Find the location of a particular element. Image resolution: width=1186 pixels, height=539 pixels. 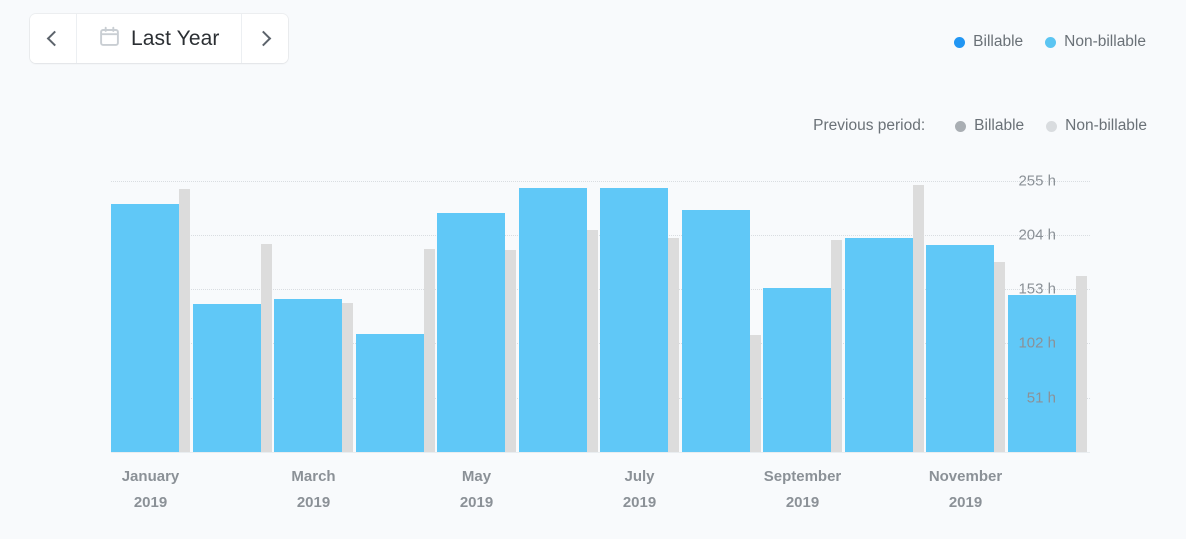

x-axis-tick-label: September 2019 is located at coordinates (803, 490).